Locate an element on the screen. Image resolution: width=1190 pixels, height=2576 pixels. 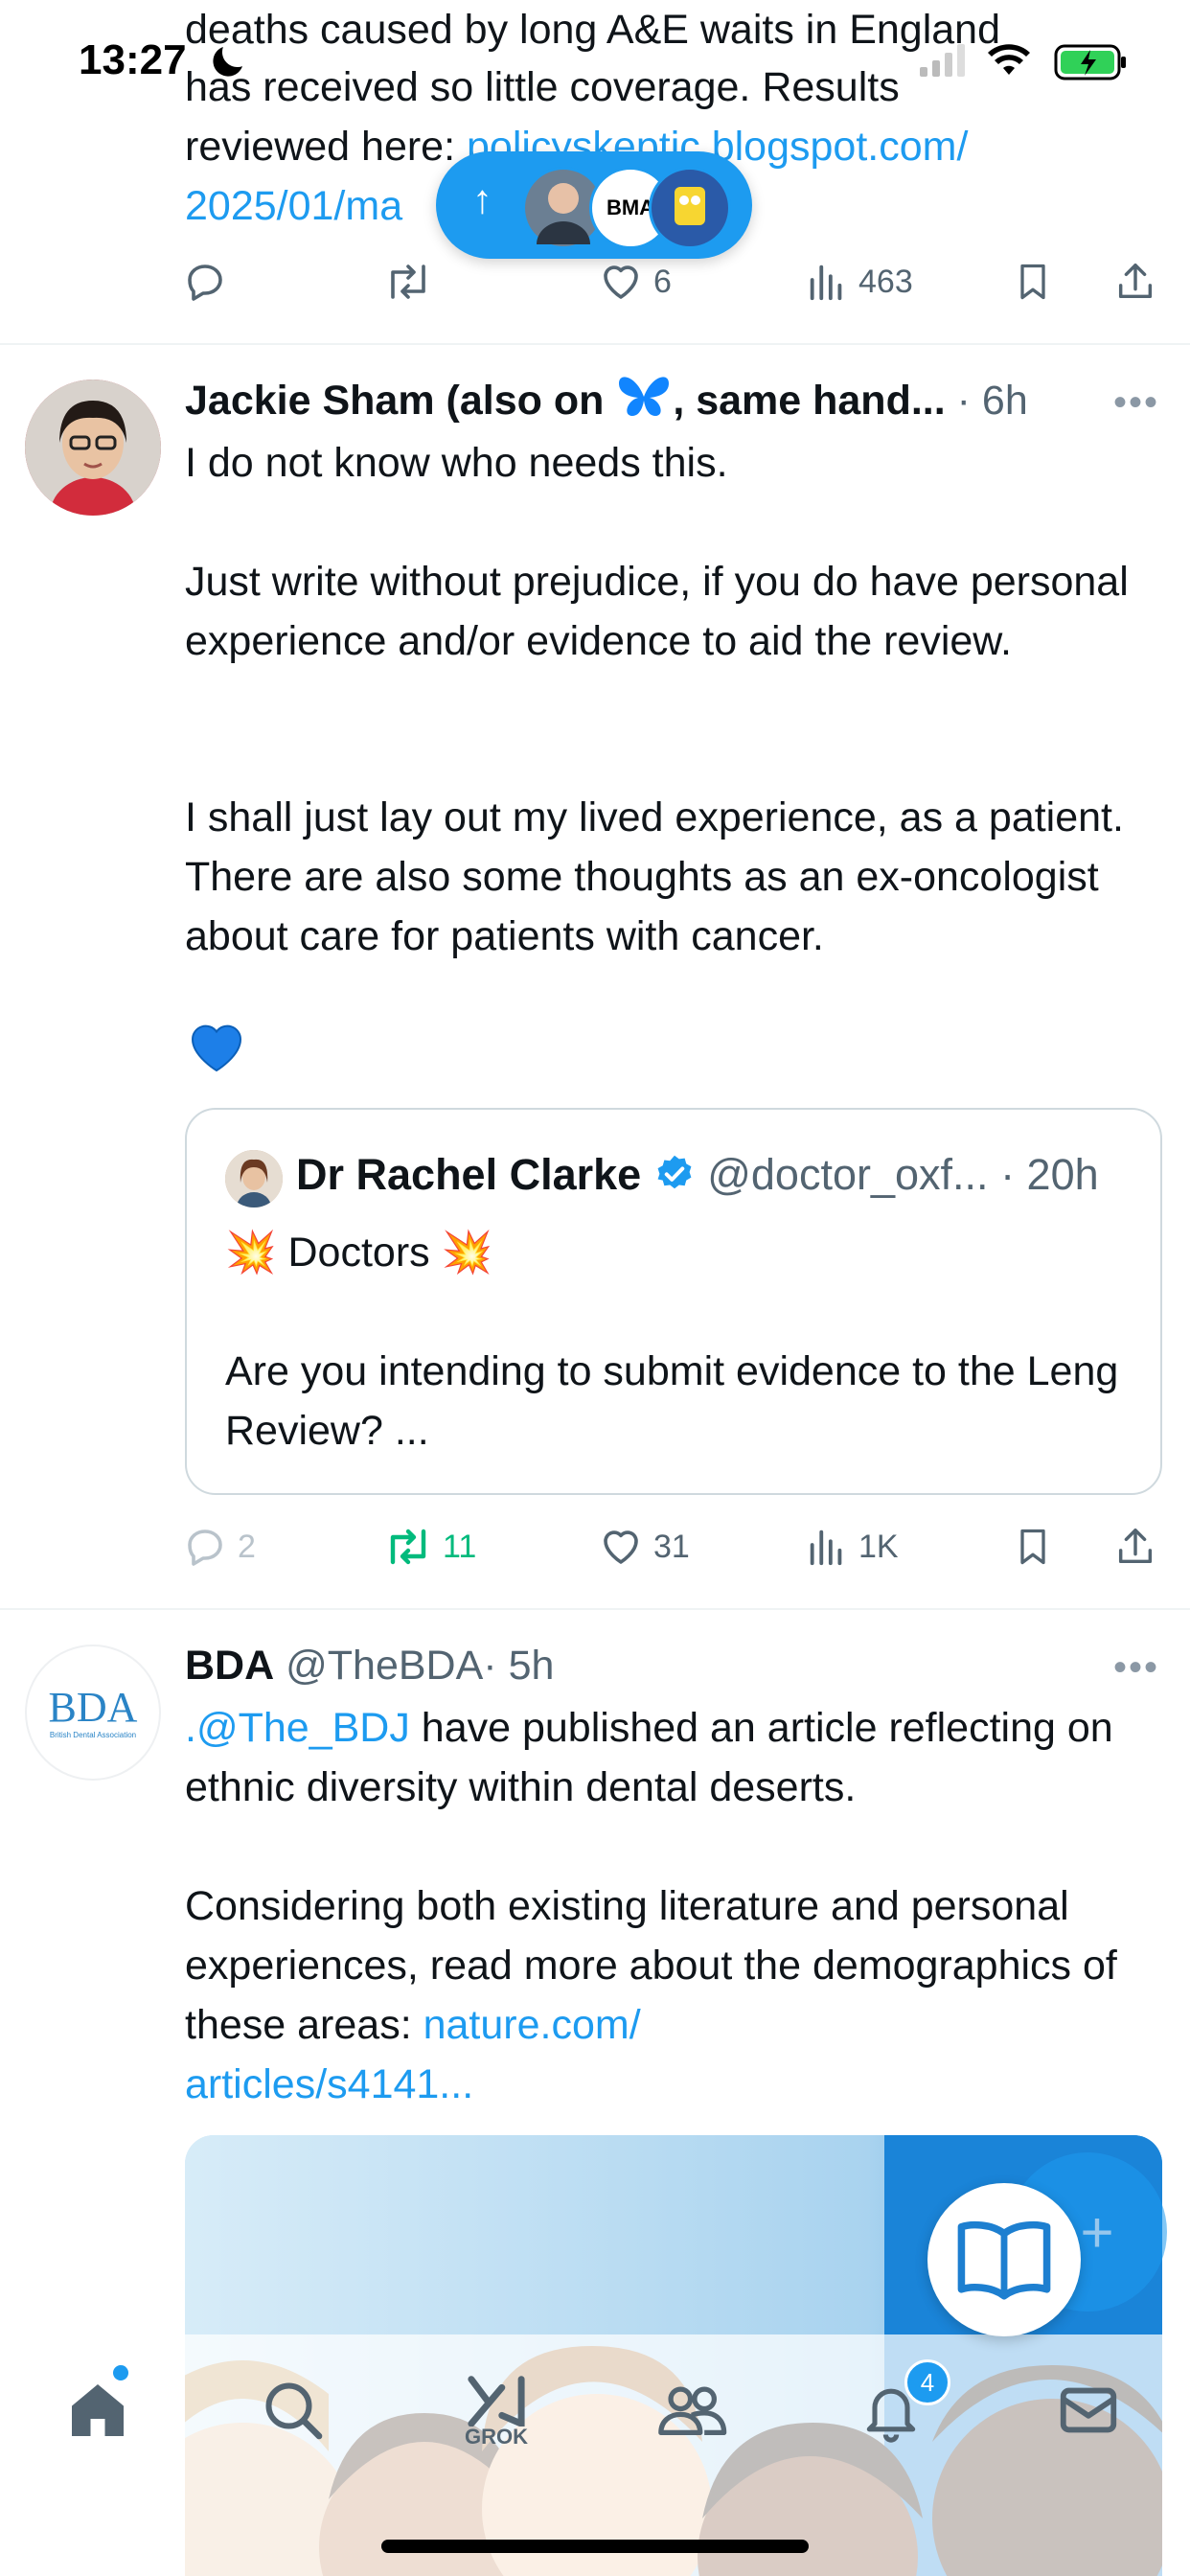
mail-icon is located at coordinates (1089, 2410).